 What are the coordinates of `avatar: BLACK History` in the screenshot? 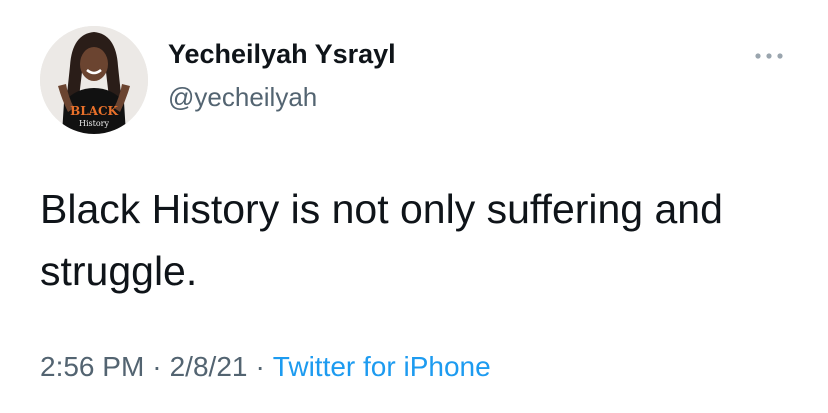 It's located at (94, 80).